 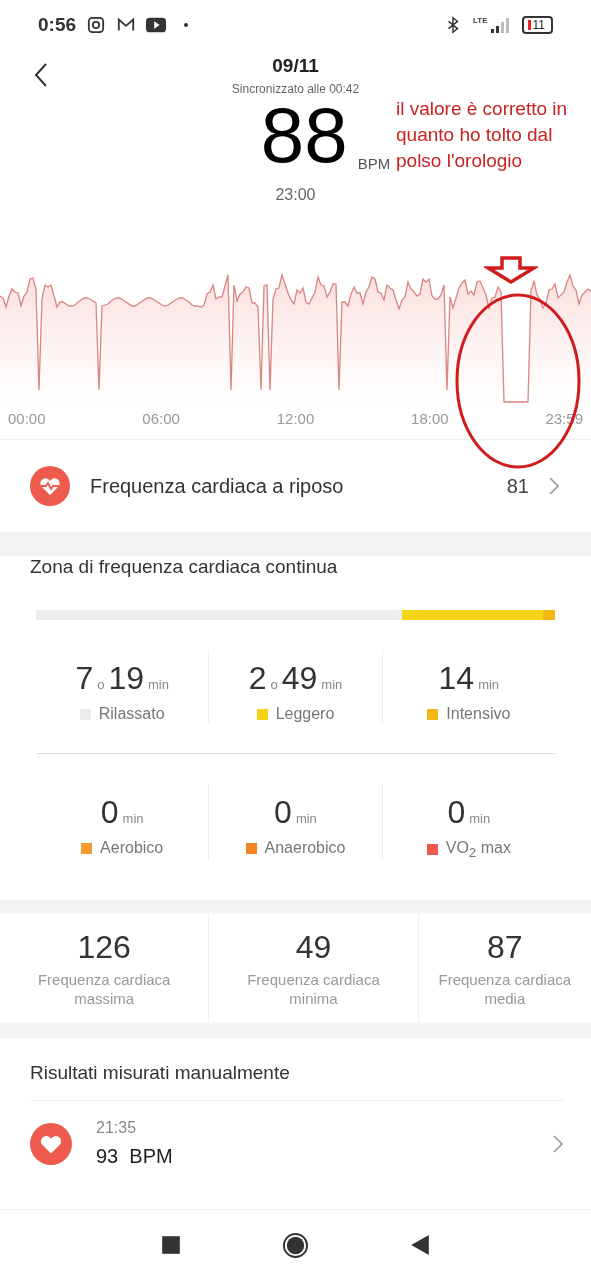 I want to click on recents-button, so click(x=171, y=1245).